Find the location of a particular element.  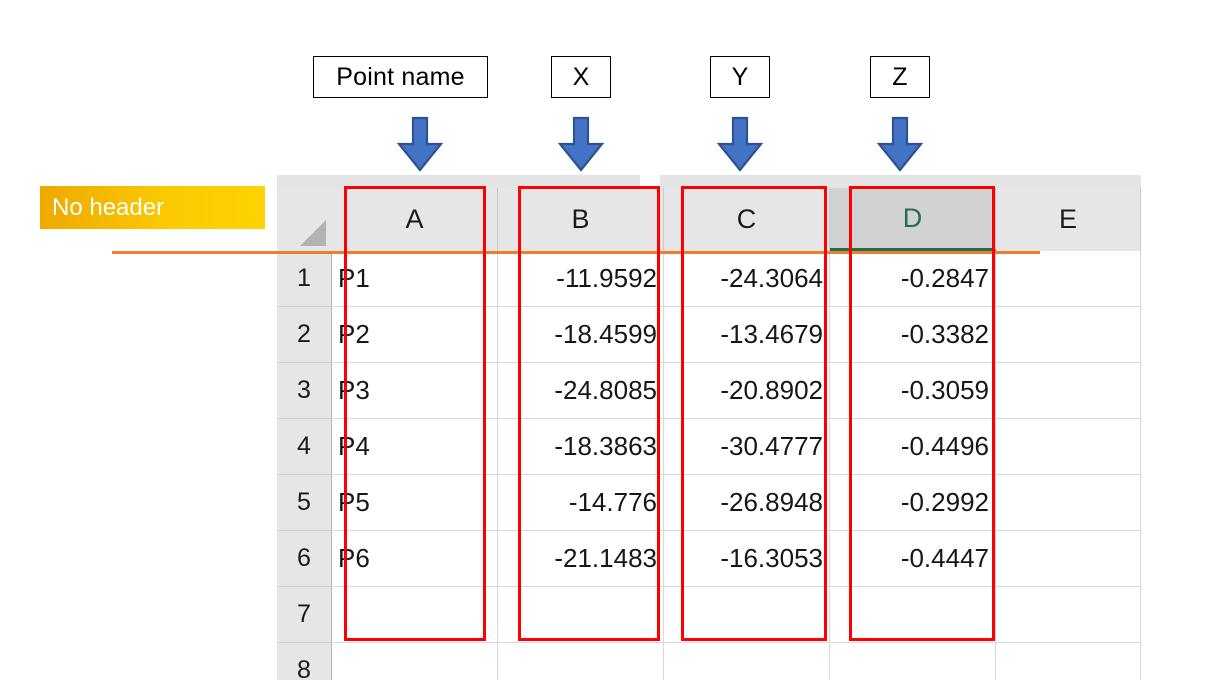

cell-b6: -21.1483 is located at coordinates (581, 559).